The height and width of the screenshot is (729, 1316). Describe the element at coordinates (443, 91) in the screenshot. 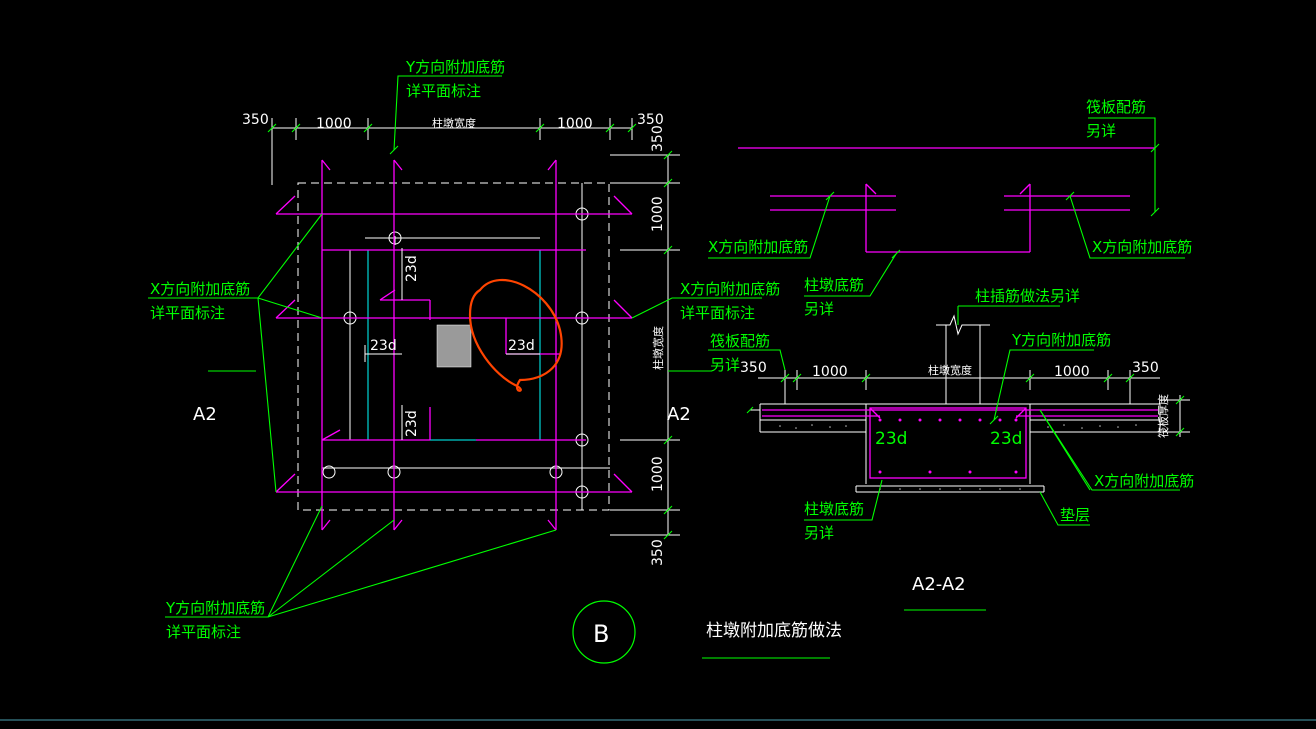

I see `note-y-top-2: 详平面标注` at that location.